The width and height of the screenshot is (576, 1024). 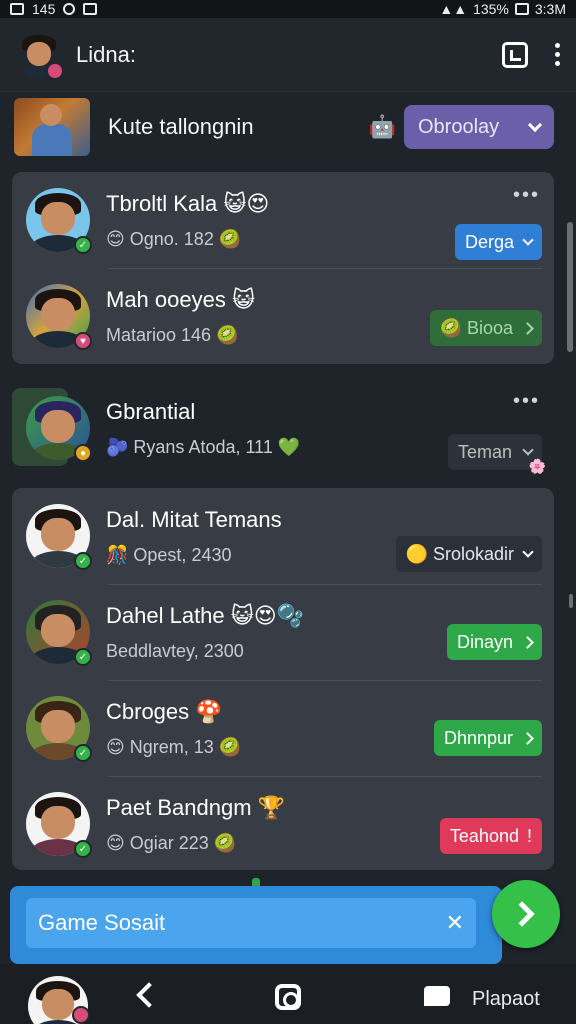 I want to click on button-label: Dhnnpur, so click(x=478, y=737).